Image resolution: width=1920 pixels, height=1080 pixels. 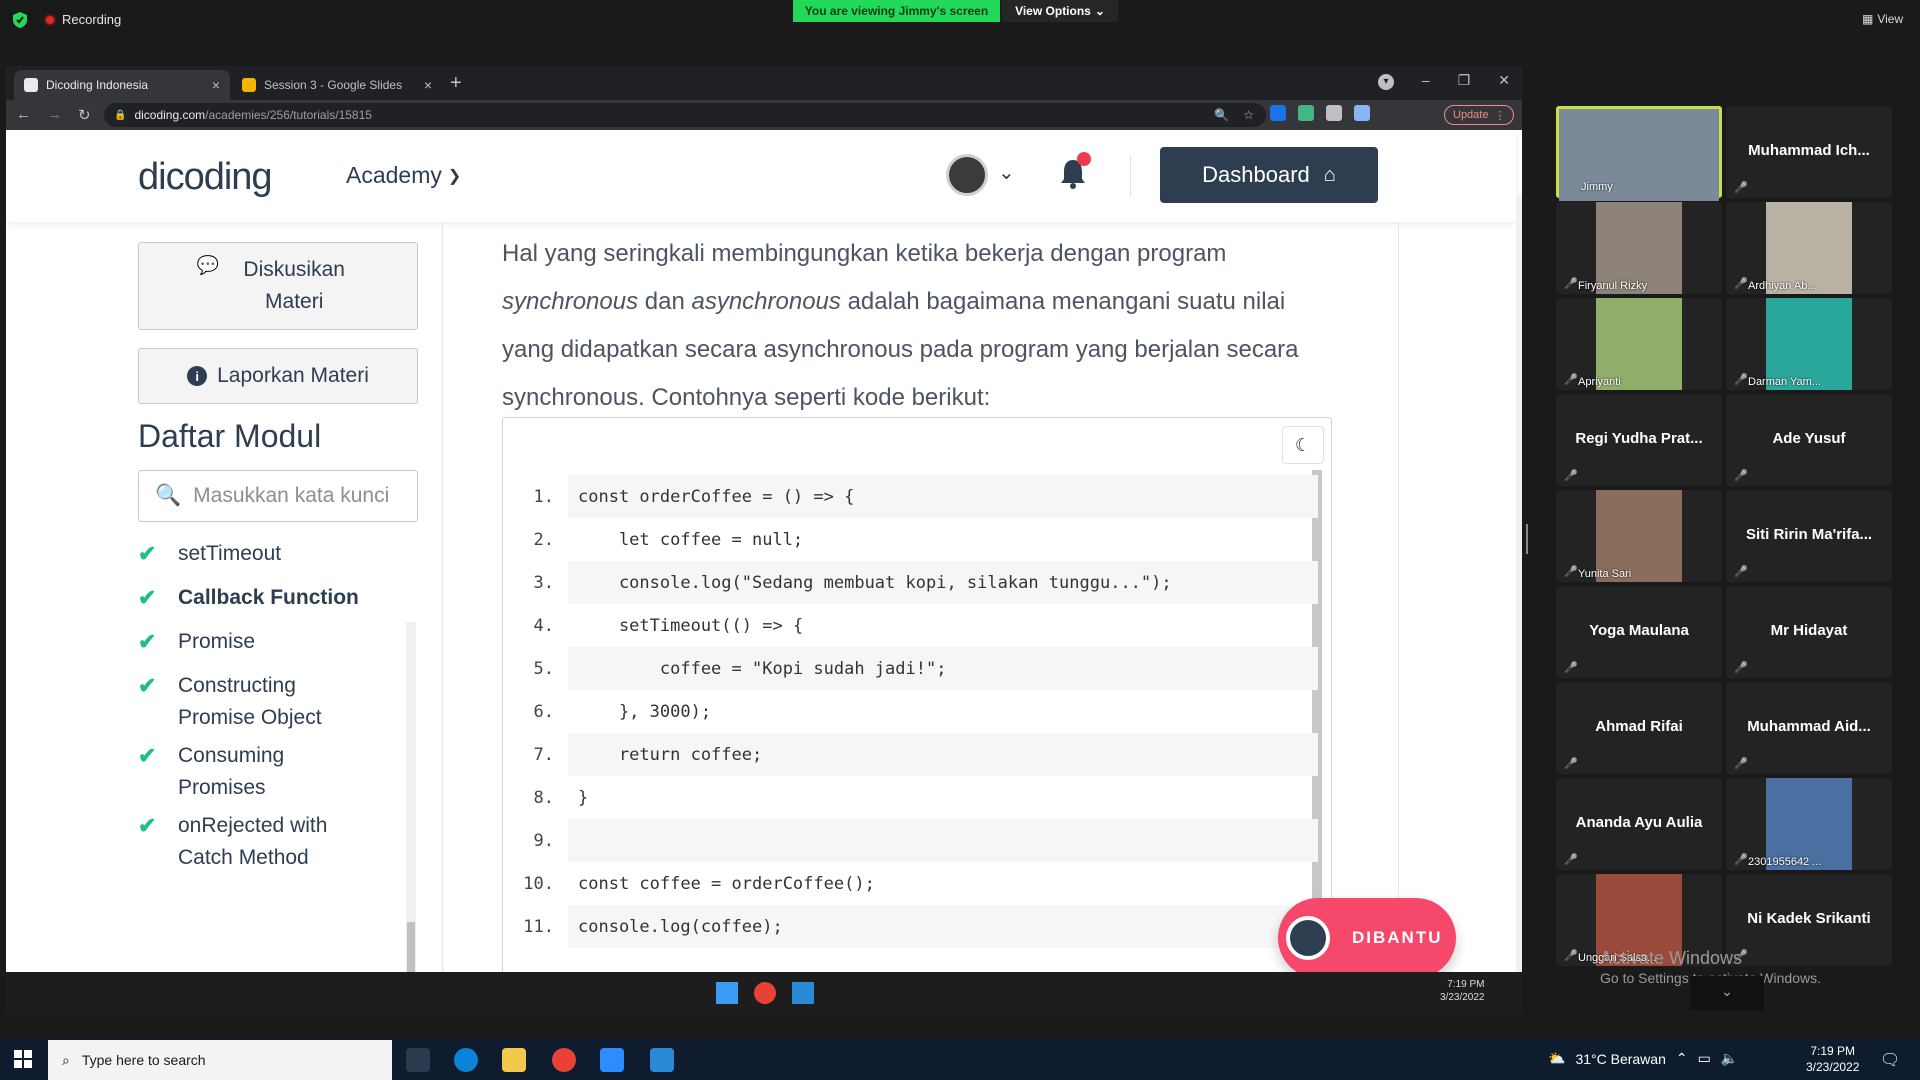 I want to click on module-item-active: ✔ Callback Function, so click(x=248, y=598).